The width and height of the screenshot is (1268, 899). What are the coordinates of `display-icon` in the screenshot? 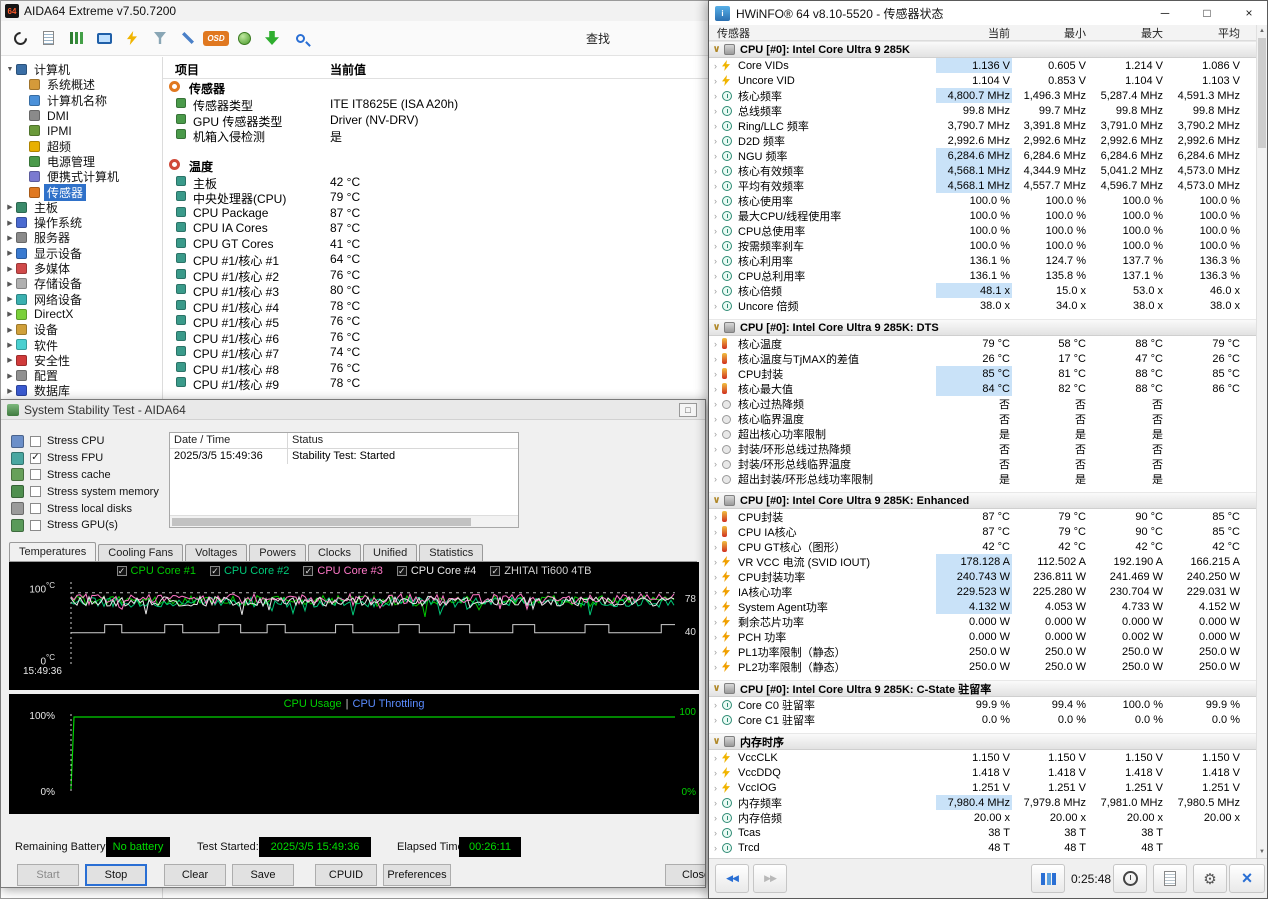 It's located at (104, 38).